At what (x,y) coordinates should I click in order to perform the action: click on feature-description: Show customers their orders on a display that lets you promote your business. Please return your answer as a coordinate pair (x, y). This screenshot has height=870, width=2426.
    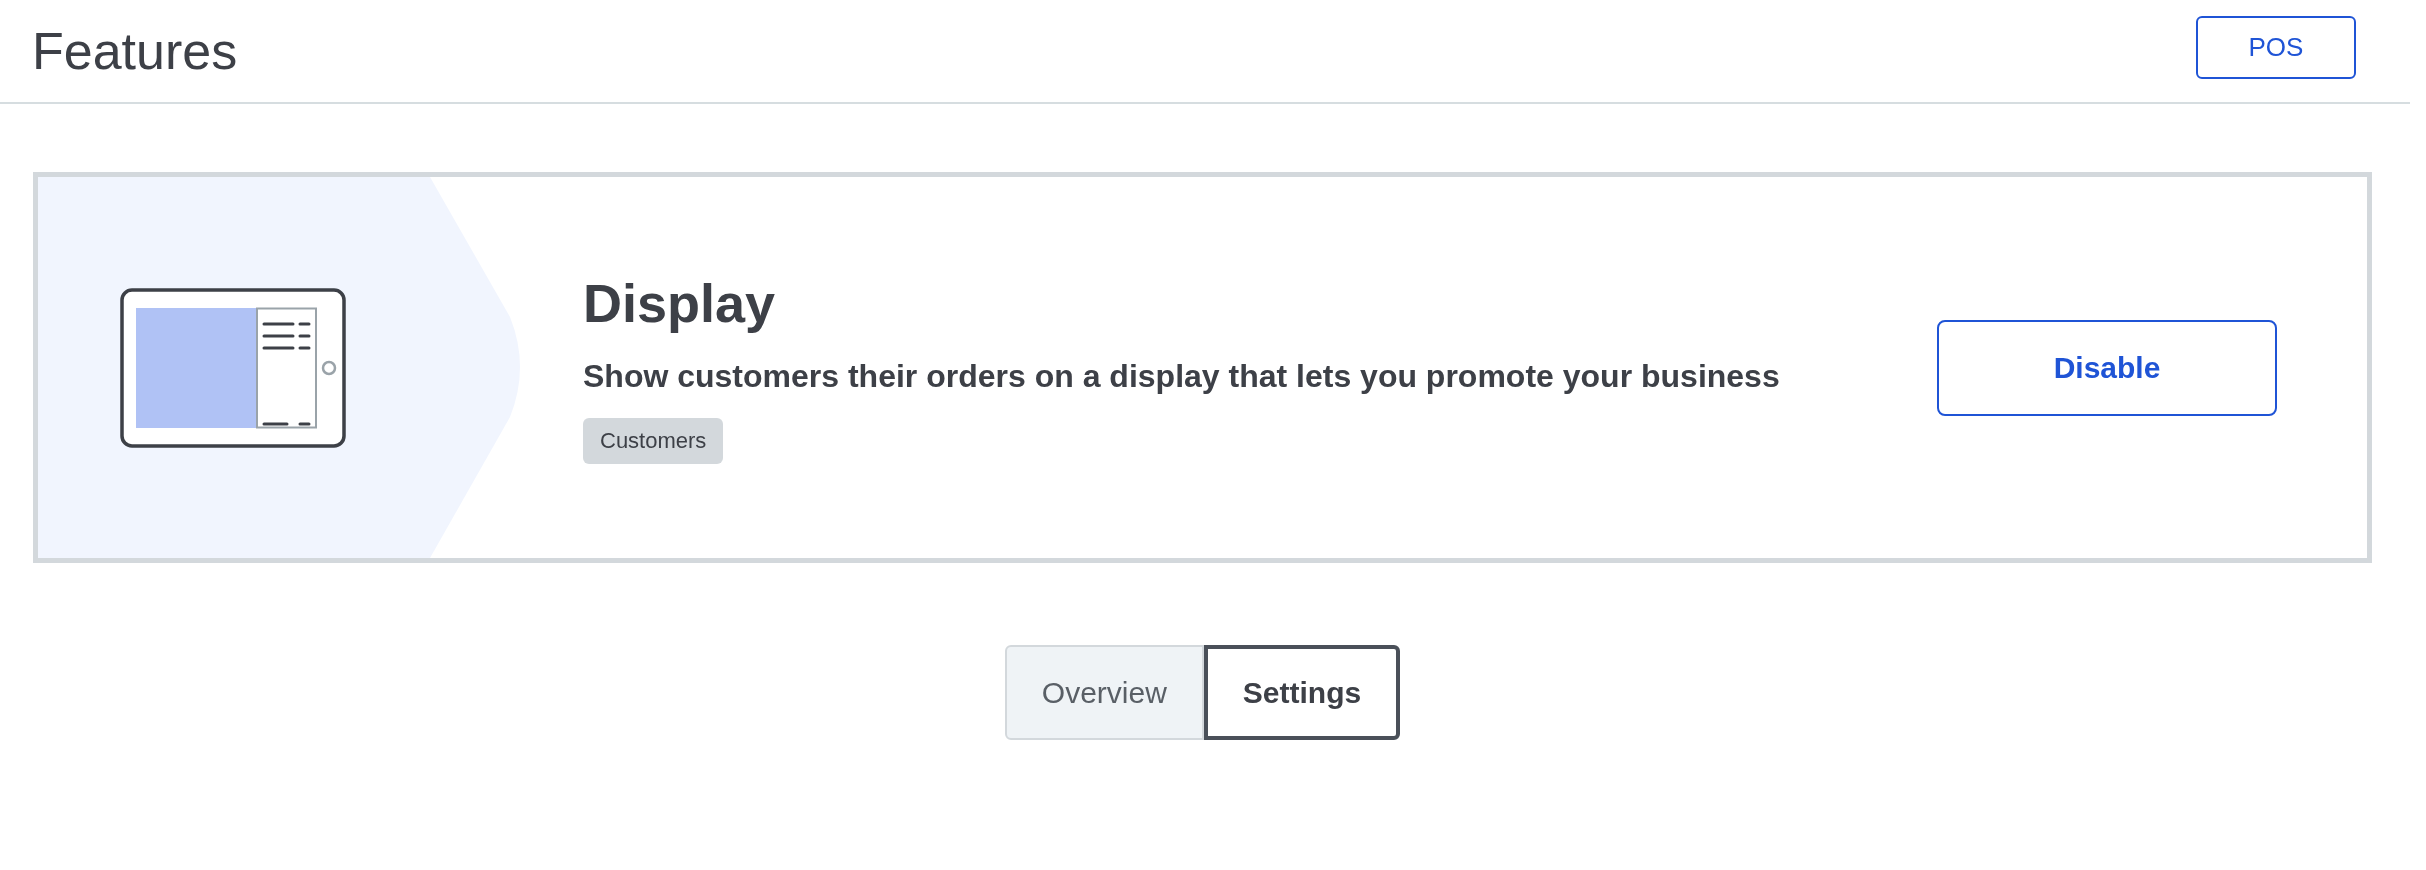
    Looking at the image, I should click on (1182, 376).